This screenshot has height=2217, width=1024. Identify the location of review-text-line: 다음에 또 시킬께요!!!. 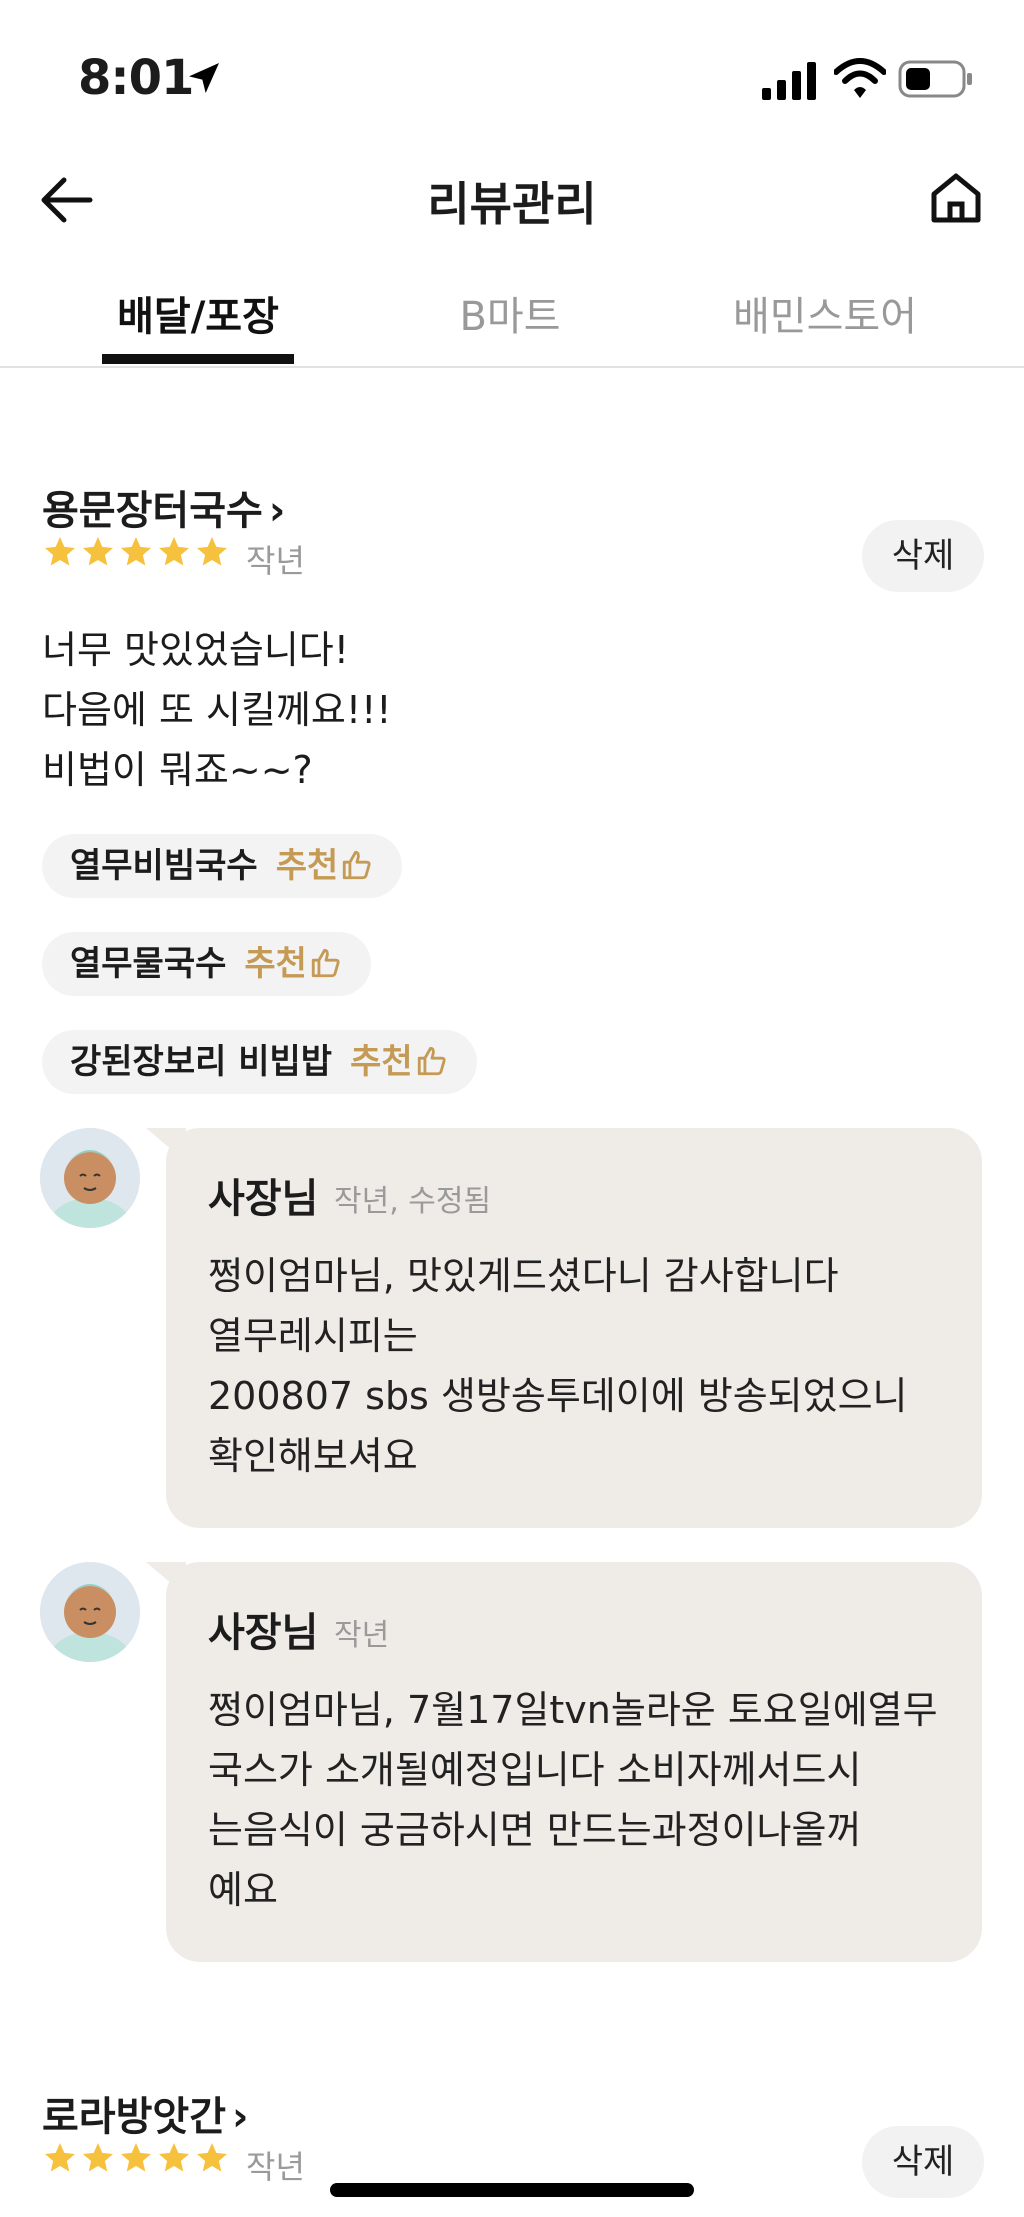
(217, 710).